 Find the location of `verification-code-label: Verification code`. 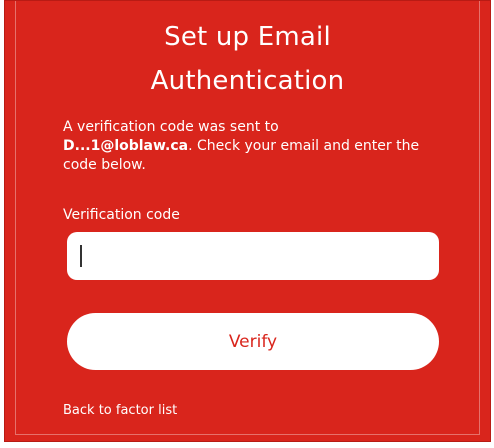

verification-code-label: Verification code is located at coordinates (121, 215).